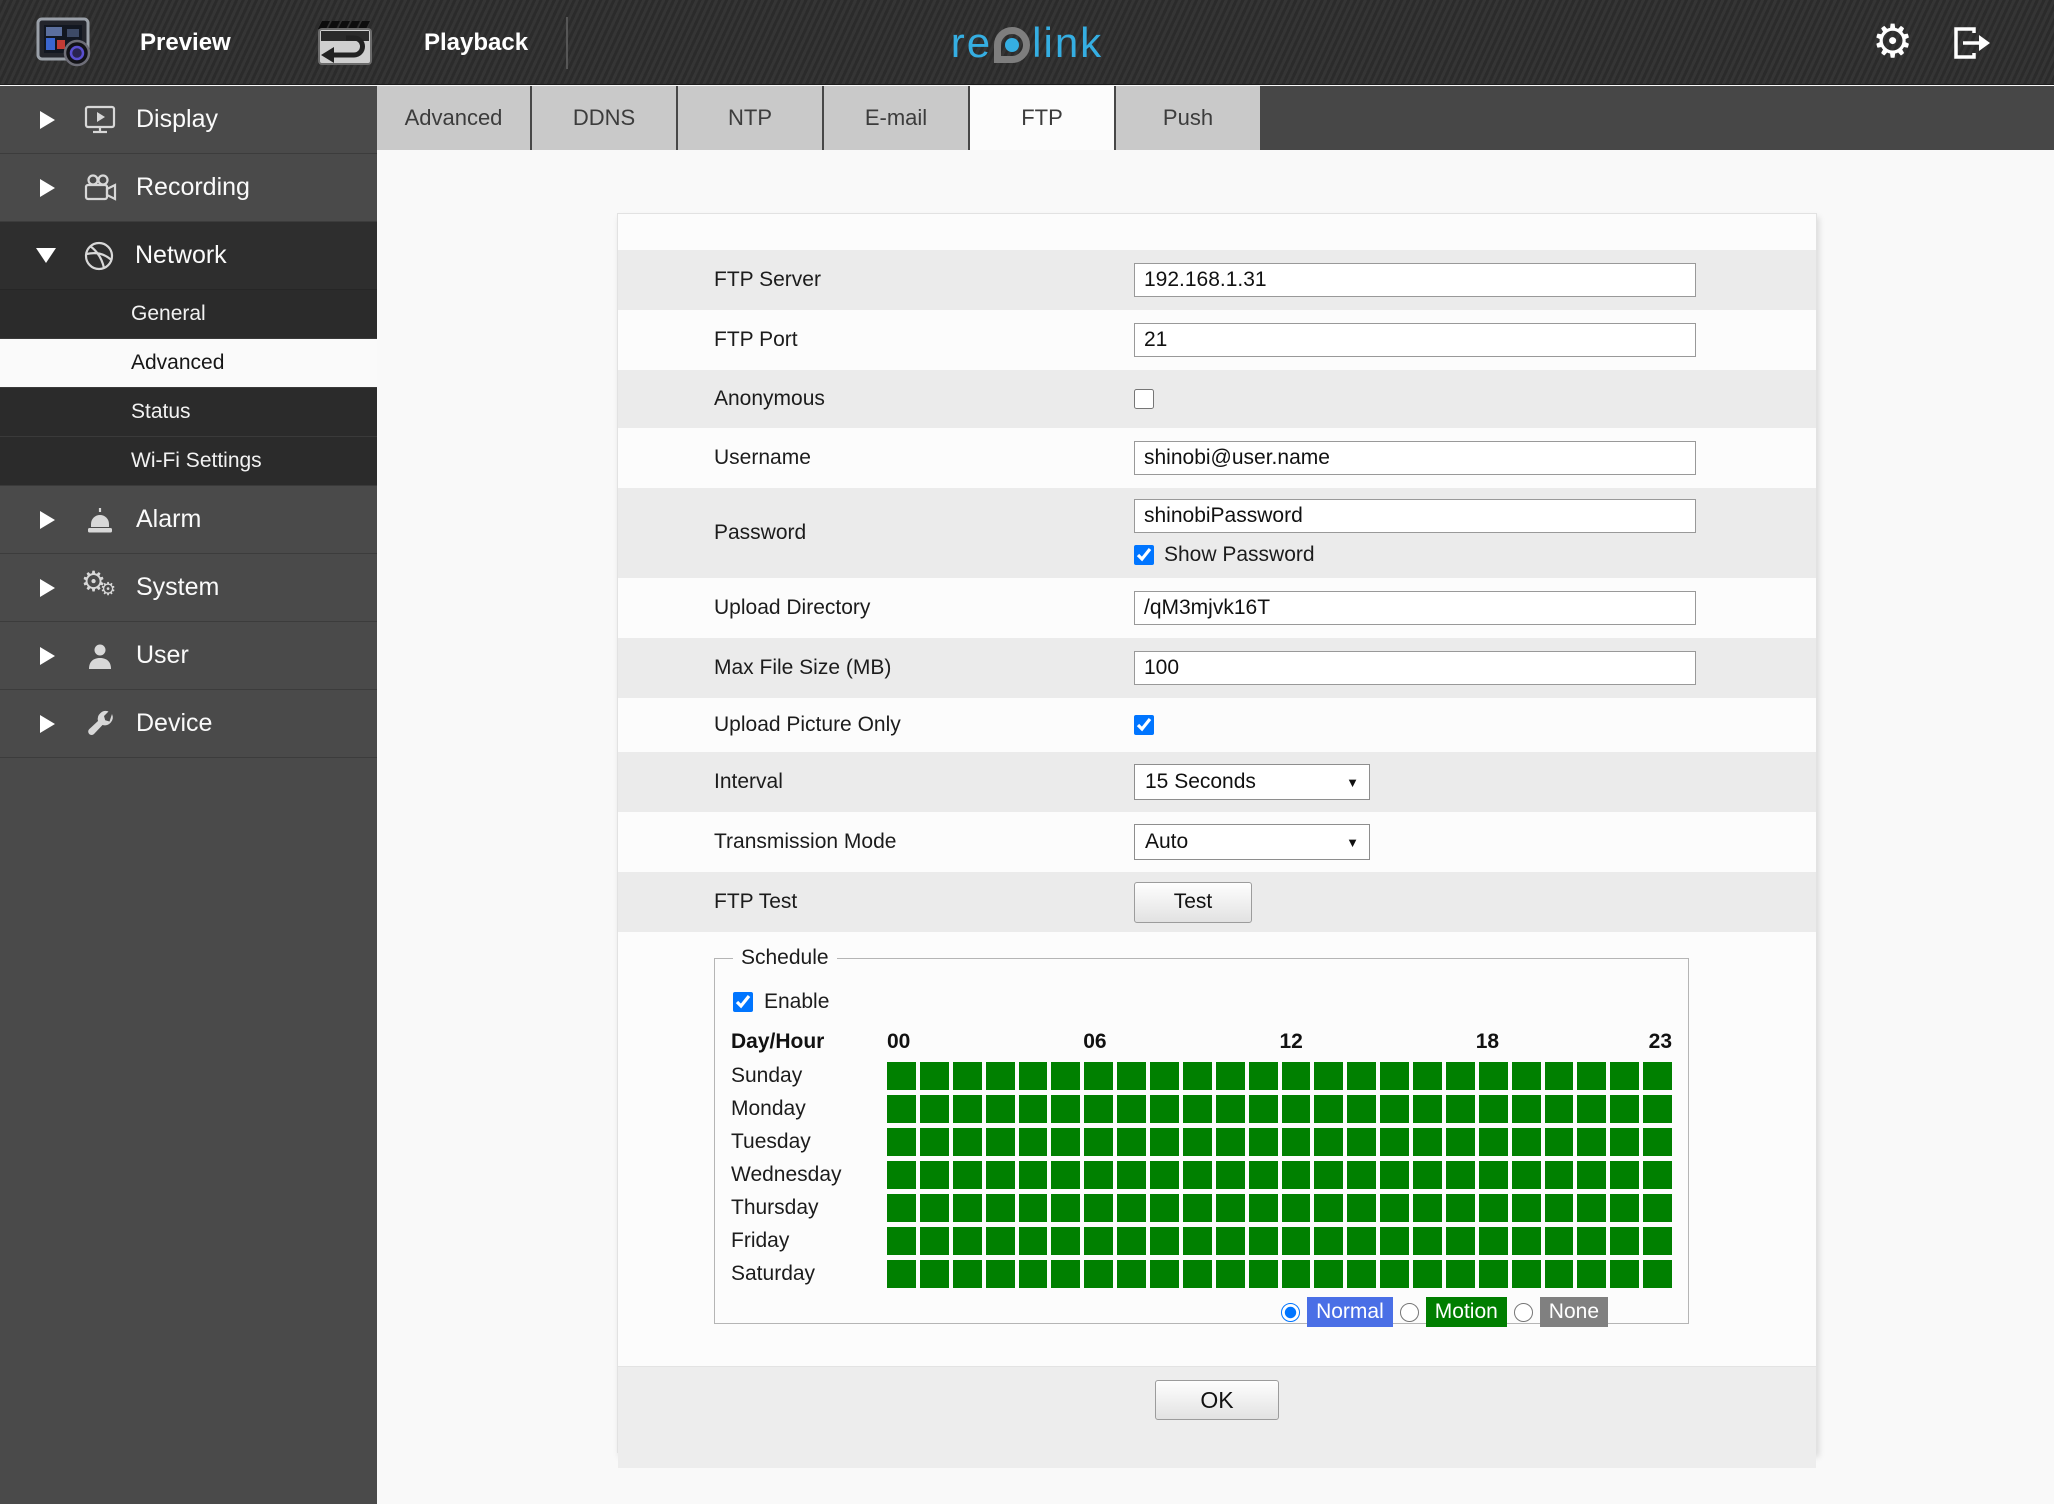  Describe the element at coordinates (188, 412) in the screenshot. I see `sidebar-subitem-status: Status` at that location.